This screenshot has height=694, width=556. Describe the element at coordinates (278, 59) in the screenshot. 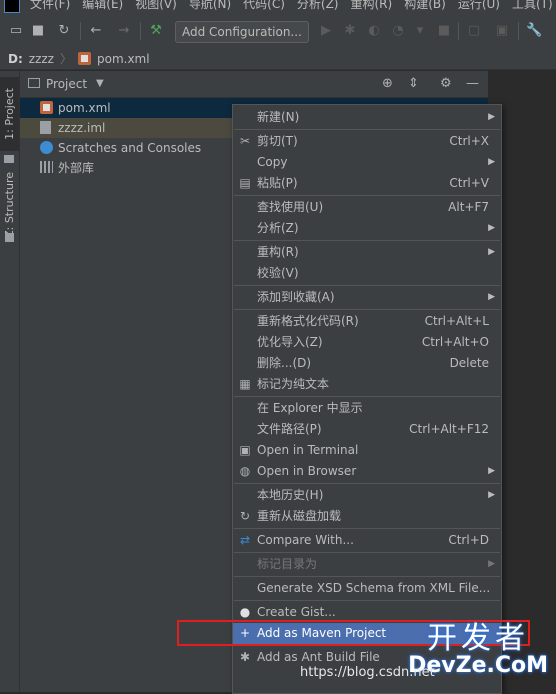

I see `breadcrumb: D: zzzz 〉 pom.xml` at that location.